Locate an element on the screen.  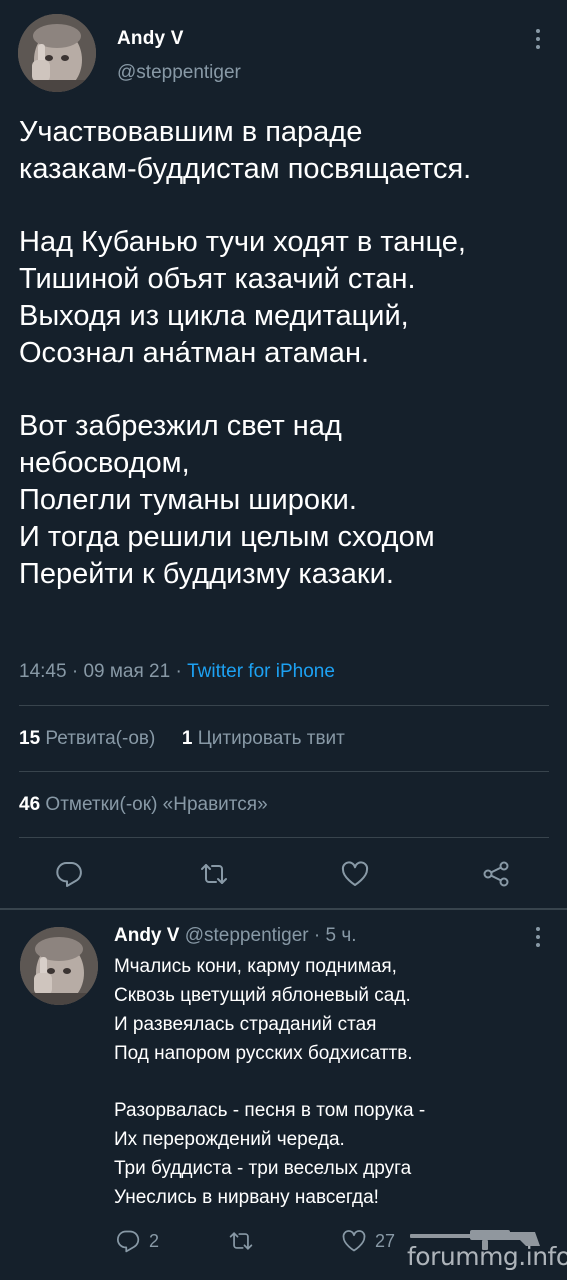
tweet-line: Осознал ана́тман атаман. is located at coordinates (194, 352).